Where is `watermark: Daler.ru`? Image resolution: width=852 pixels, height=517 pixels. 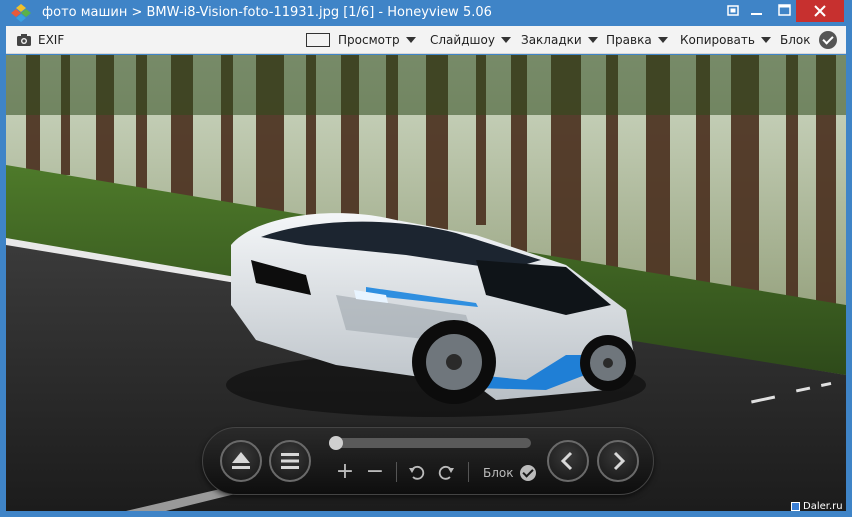 watermark: Daler.ru is located at coordinates (817, 506).